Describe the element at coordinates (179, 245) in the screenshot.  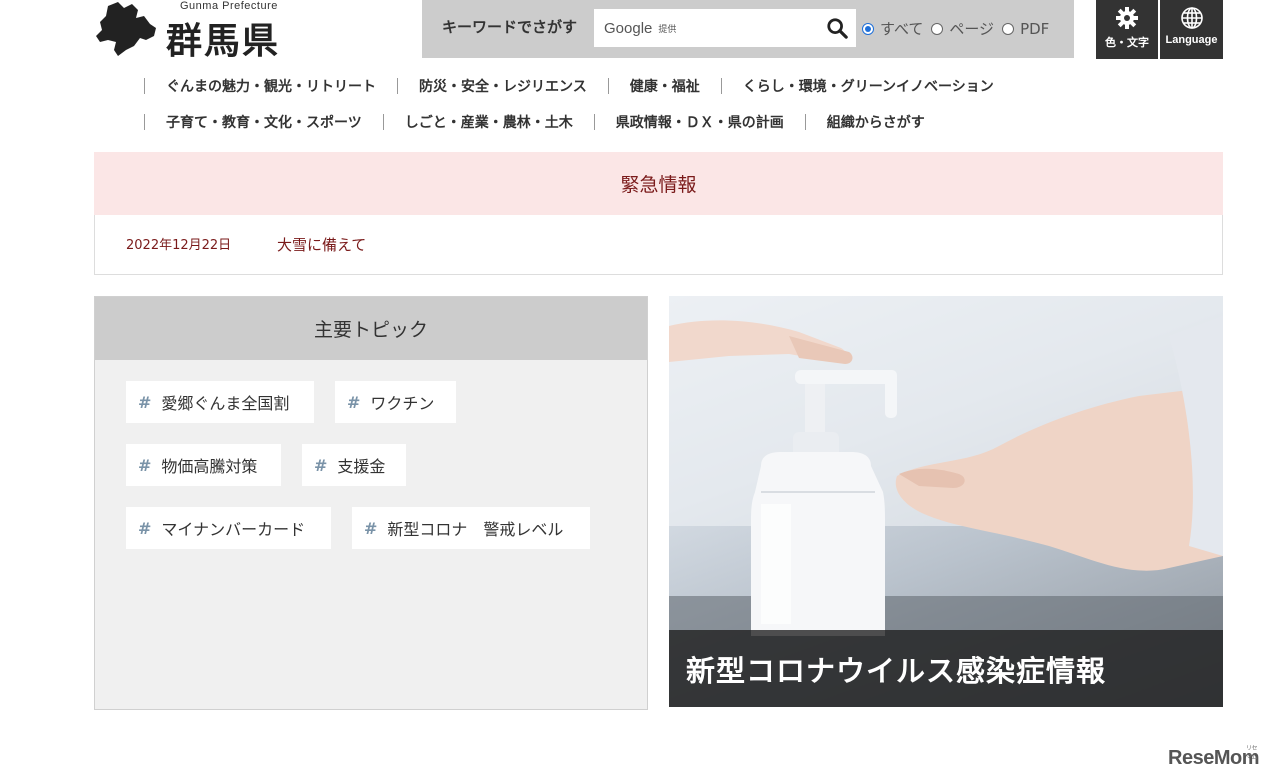
I see `emergency-date: 2022年12月22日` at that location.